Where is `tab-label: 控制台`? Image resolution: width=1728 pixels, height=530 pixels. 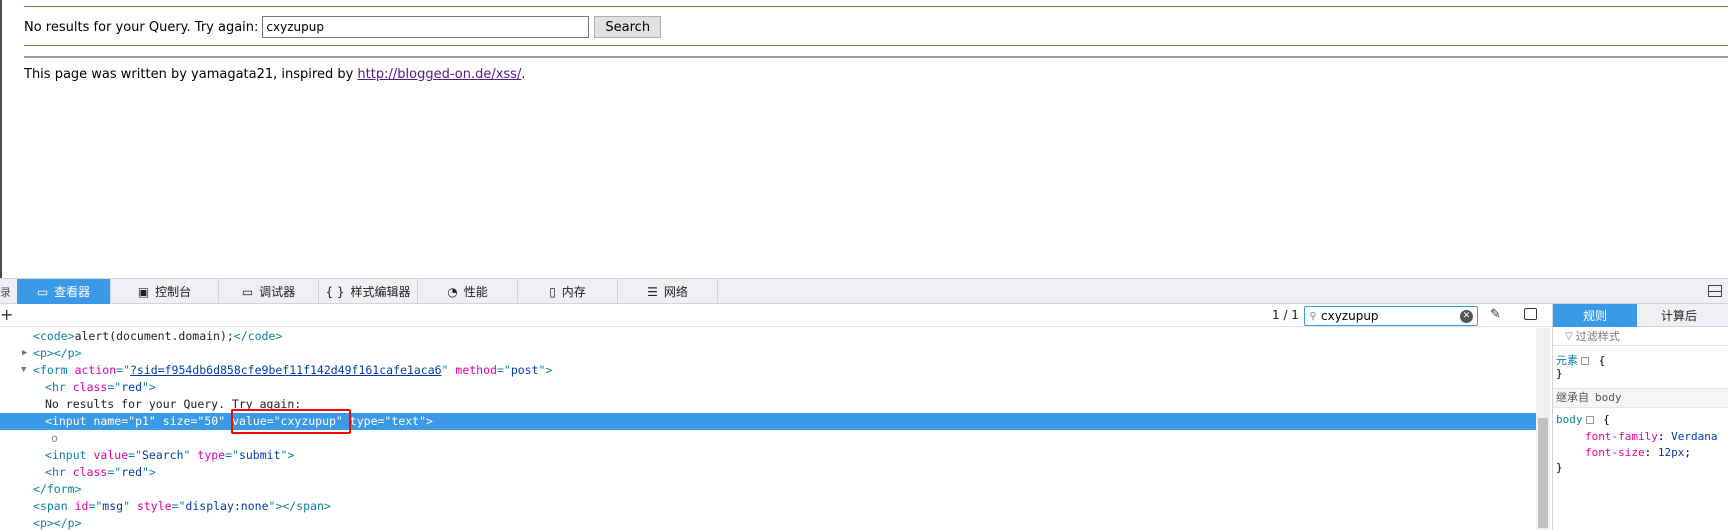 tab-label: 控制台 is located at coordinates (173, 292).